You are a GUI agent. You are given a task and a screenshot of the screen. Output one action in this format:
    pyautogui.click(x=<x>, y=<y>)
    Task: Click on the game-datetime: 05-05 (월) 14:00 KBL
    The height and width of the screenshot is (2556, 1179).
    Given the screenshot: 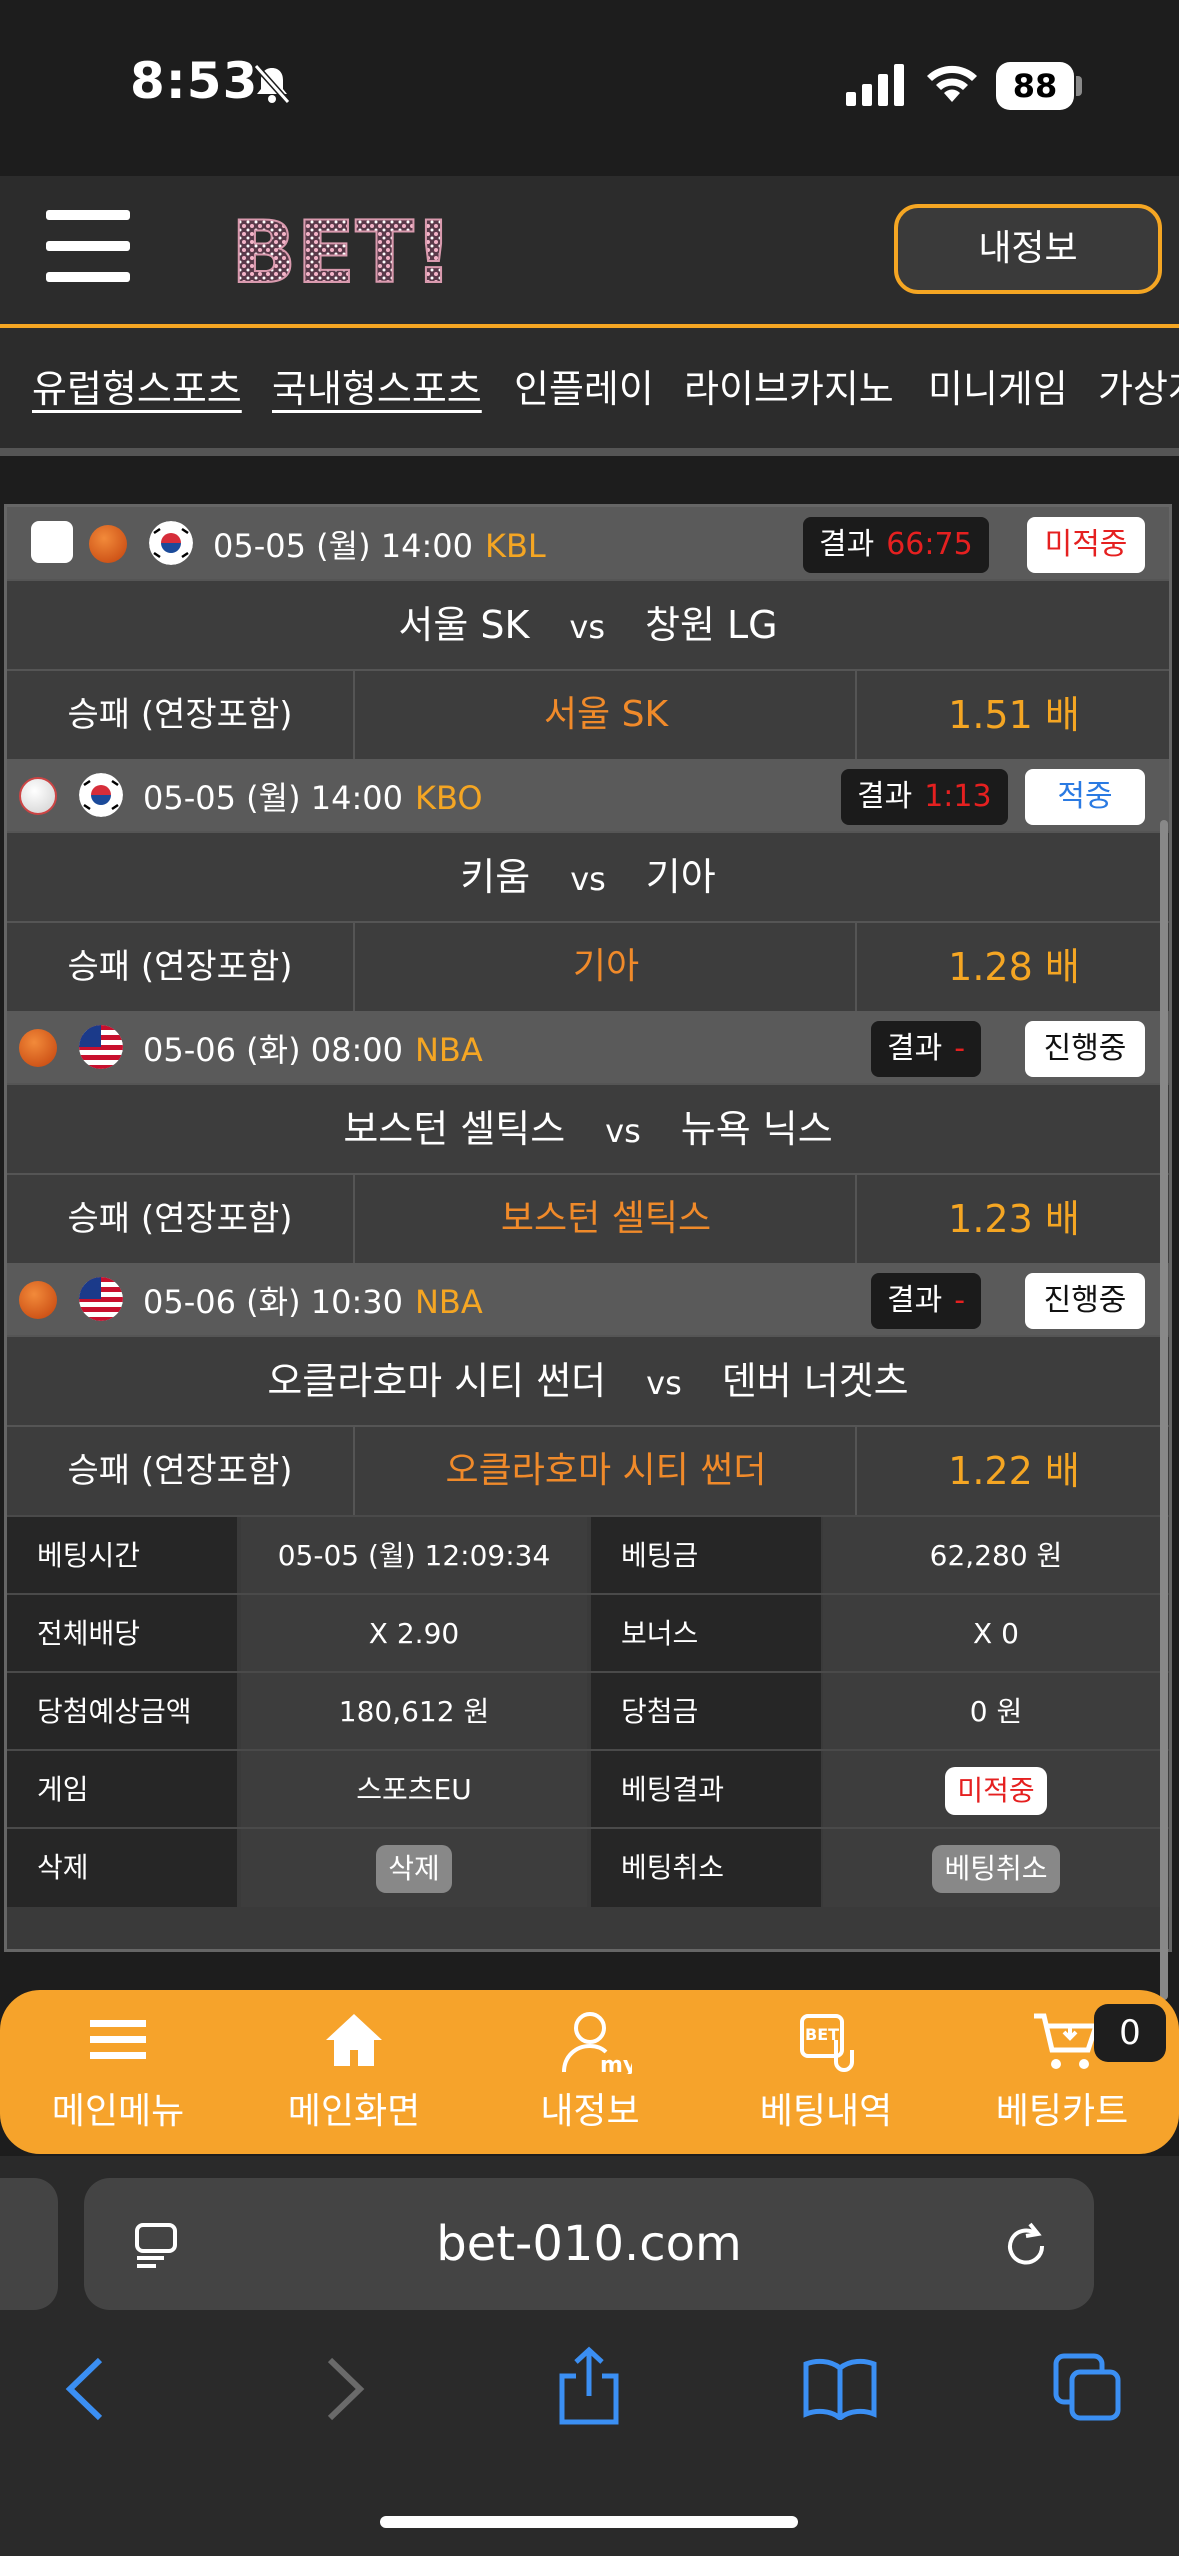 What is the action you would take?
    pyautogui.click(x=379, y=546)
    